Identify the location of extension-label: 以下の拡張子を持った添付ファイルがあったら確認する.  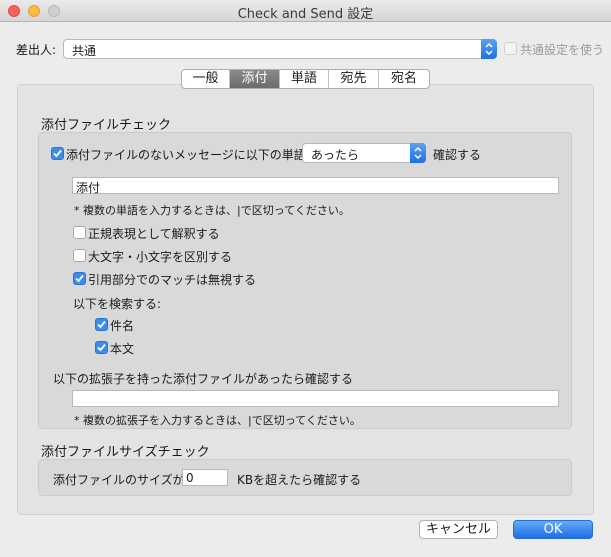
(203, 379).